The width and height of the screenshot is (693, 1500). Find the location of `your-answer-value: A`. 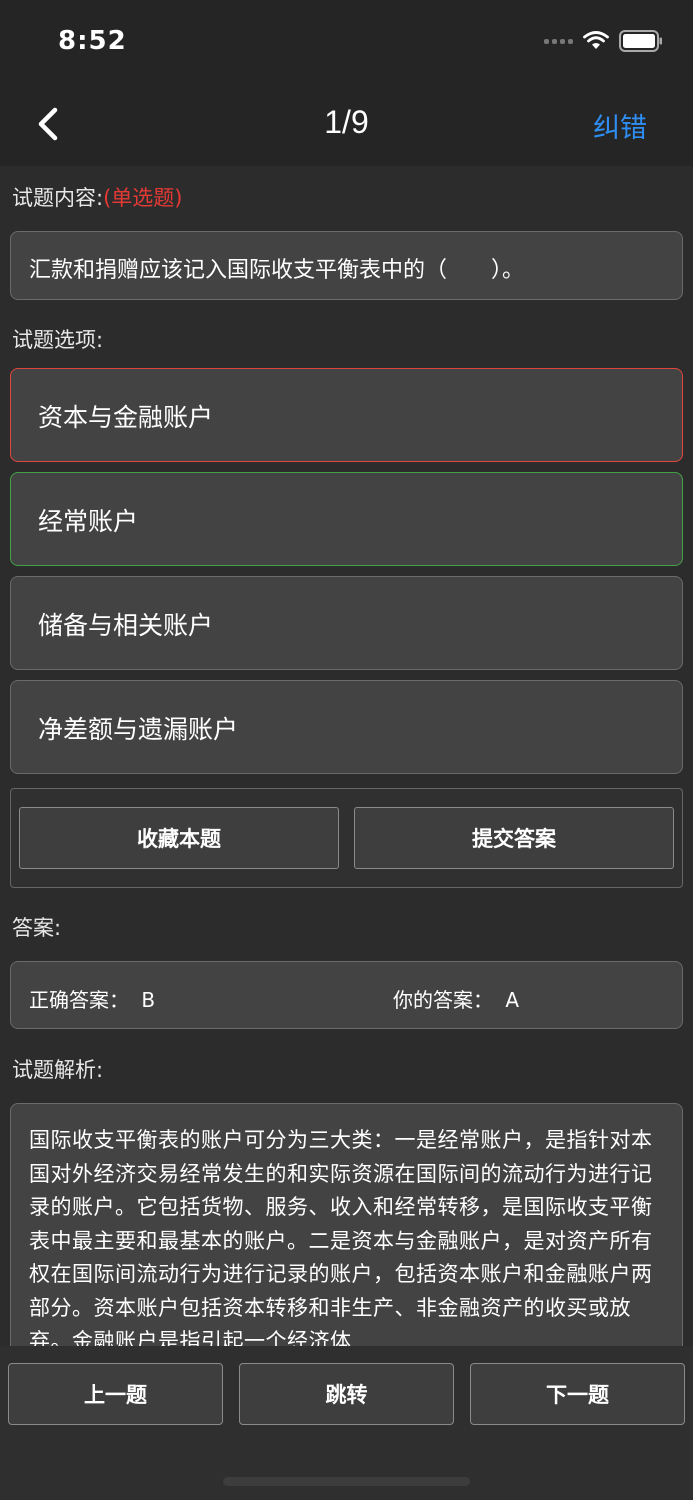

your-answer-value: A is located at coordinates (512, 1000).